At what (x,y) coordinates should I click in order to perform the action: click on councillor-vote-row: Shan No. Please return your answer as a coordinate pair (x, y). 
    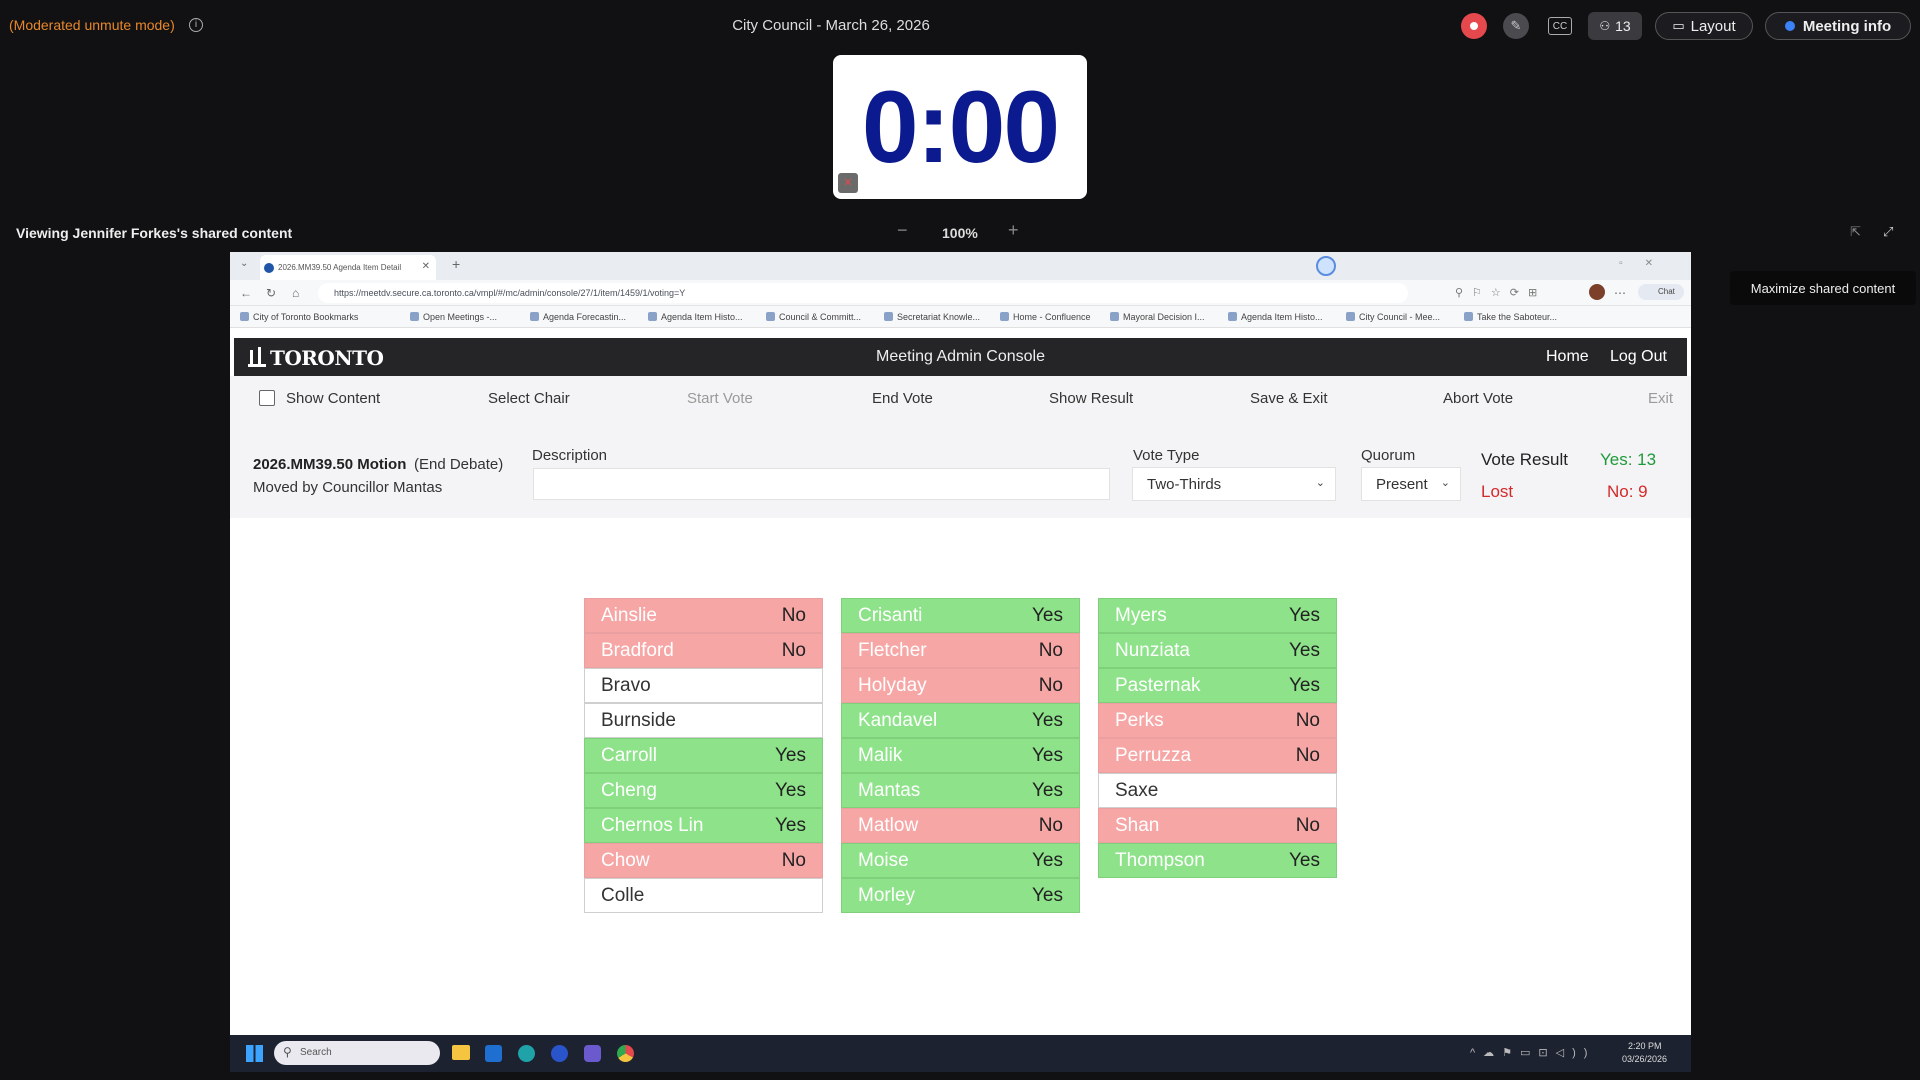
    Looking at the image, I should click on (1217, 825).